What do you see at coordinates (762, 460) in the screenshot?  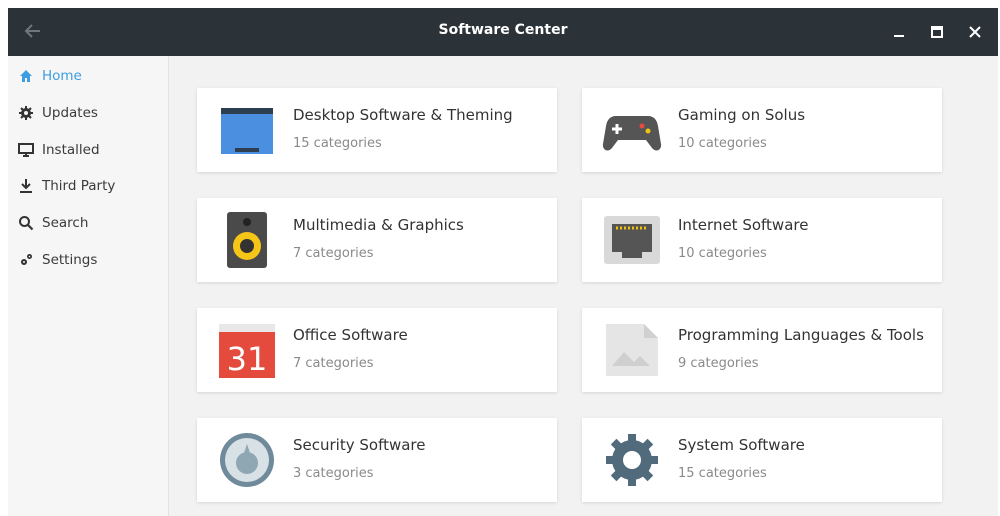 I see `category-card-system: System Software 15 categories` at bounding box center [762, 460].